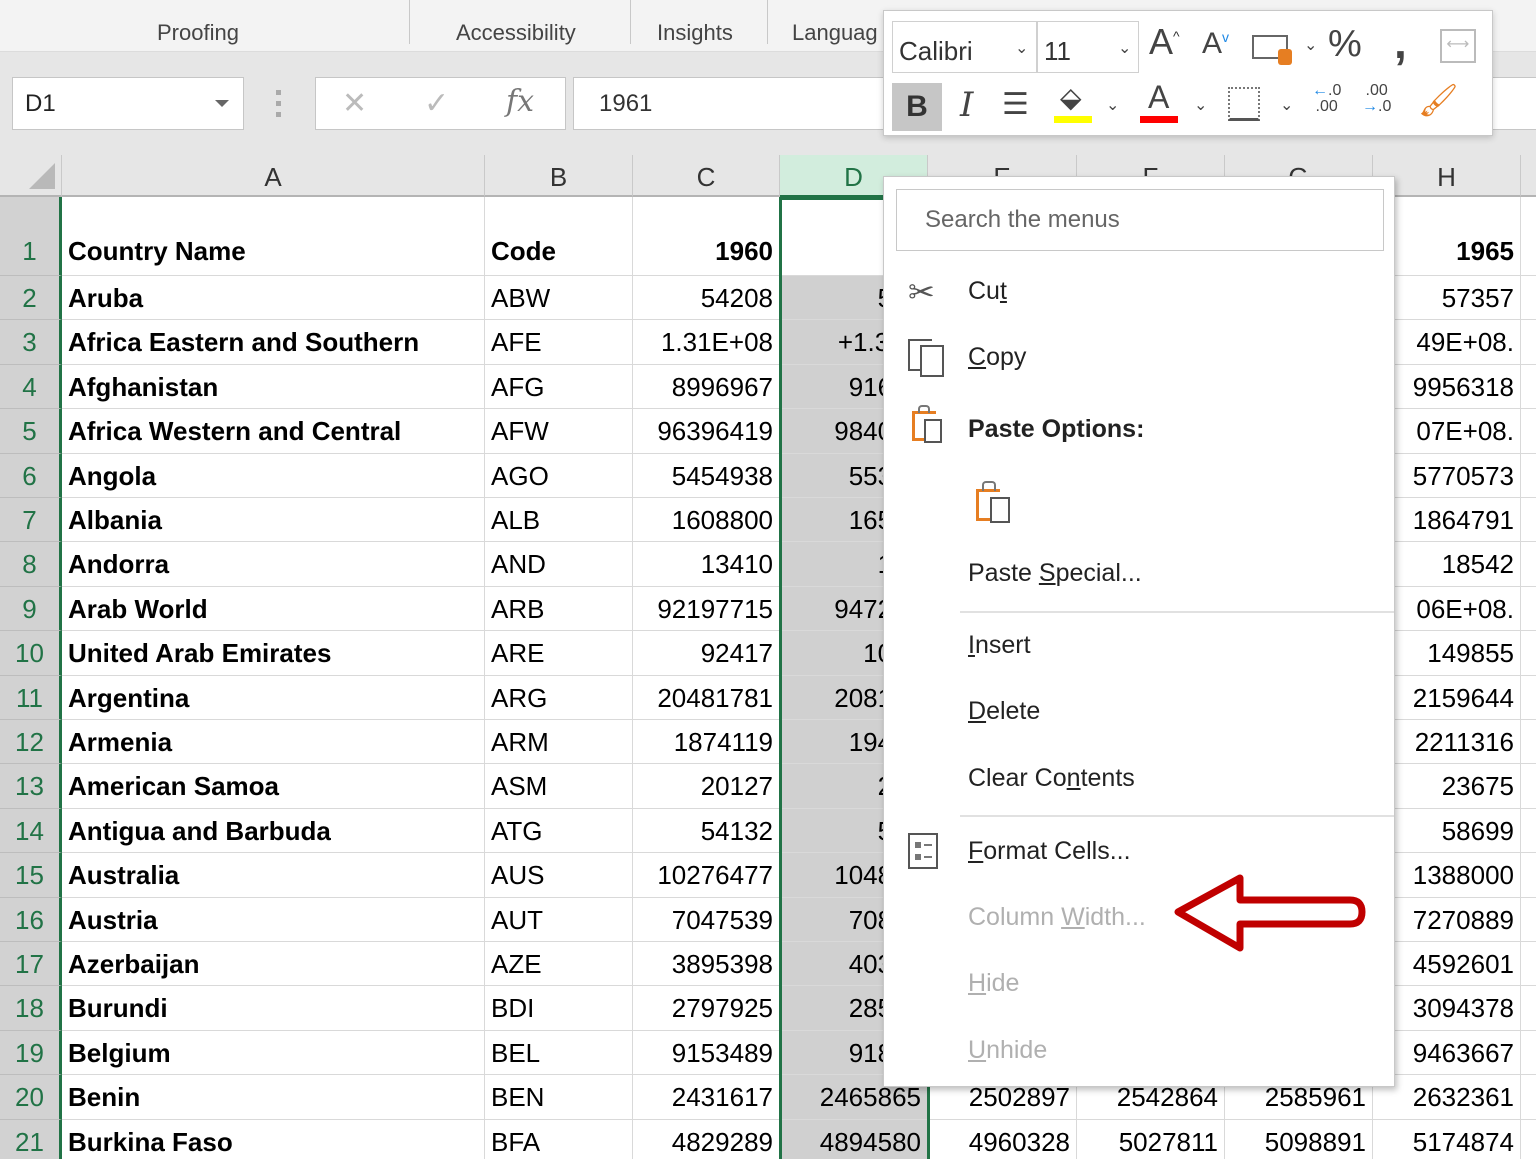  I want to click on cell: 1.31E+08, so click(706, 342).